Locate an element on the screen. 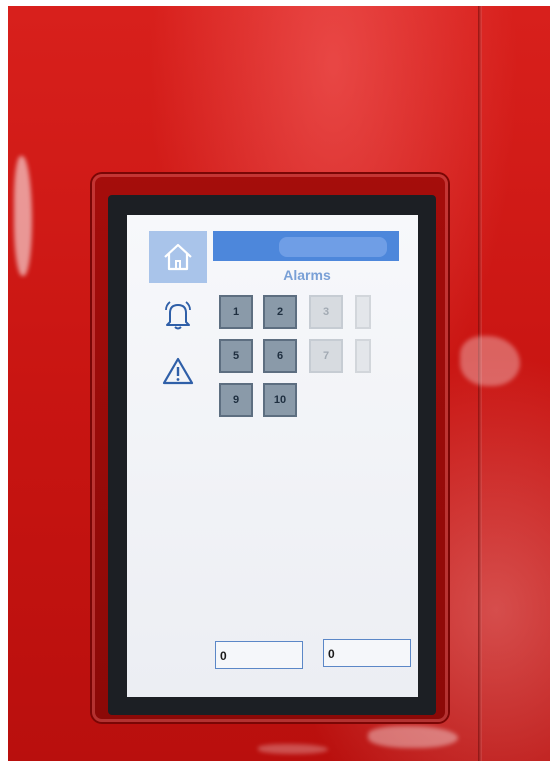 The height and width of the screenshot is (761, 550). counter-field-left: 0 is located at coordinates (259, 655).